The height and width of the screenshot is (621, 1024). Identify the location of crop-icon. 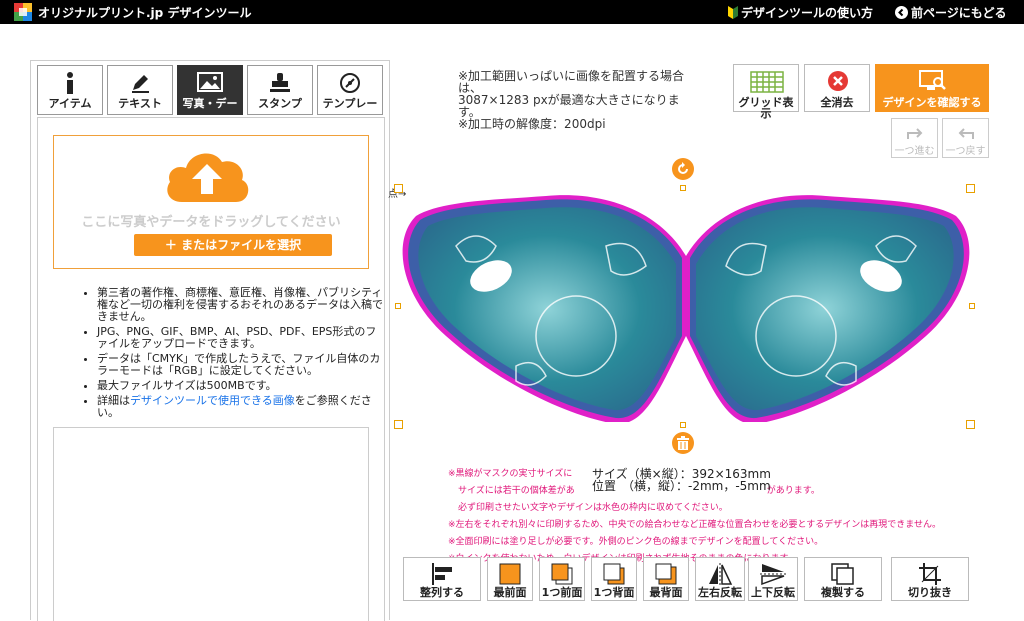
(930, 574).